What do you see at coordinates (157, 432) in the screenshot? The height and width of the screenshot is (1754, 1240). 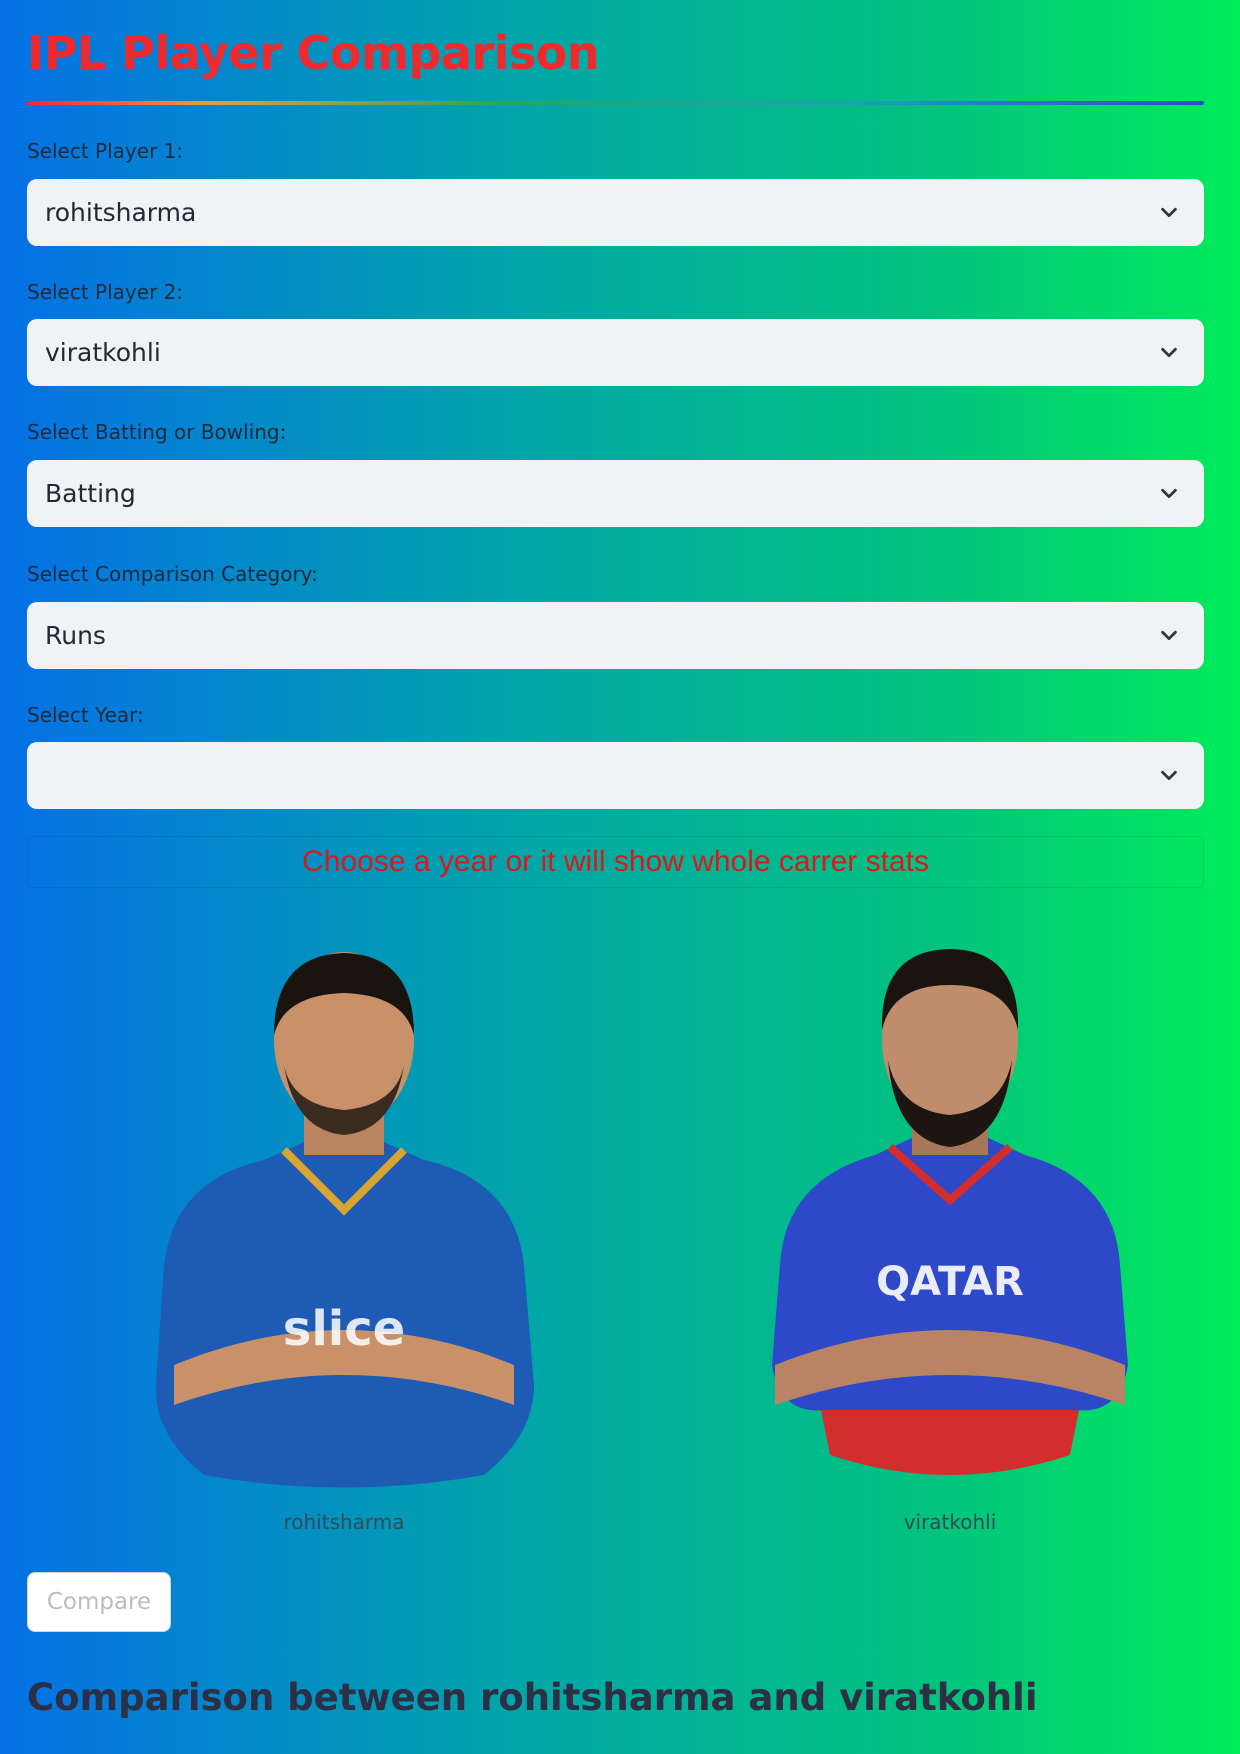 I see `mode-label: Select Batting or Bowling:` at bounding box center [157, 432].